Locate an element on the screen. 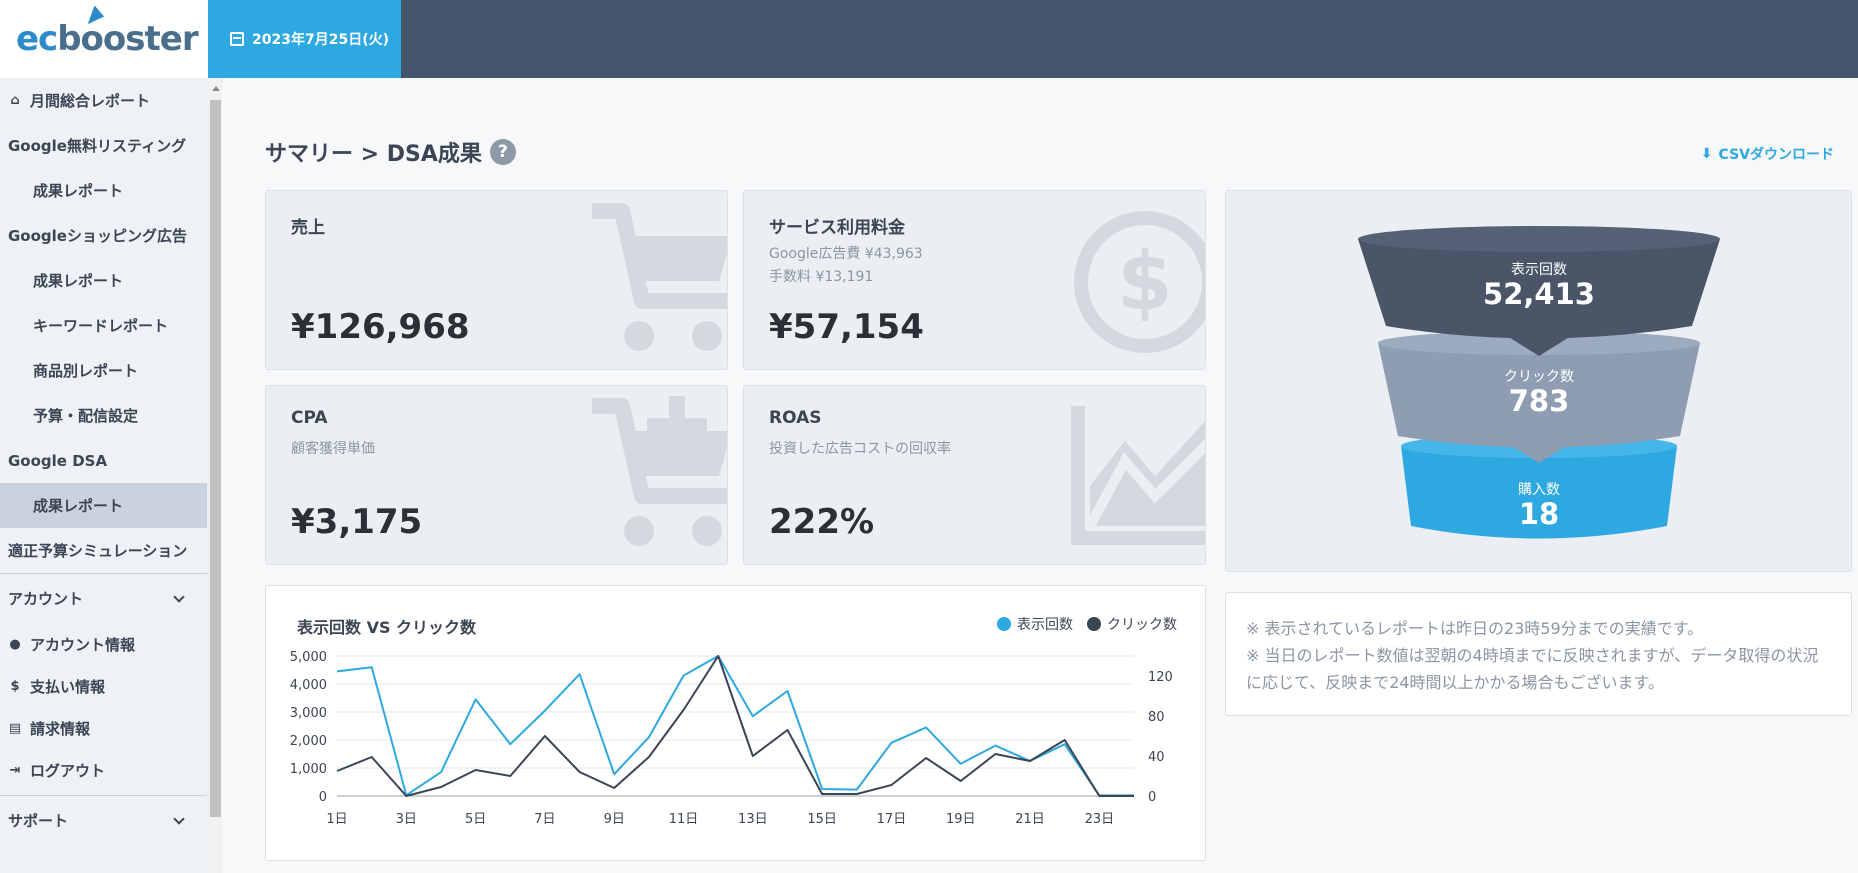 This screenshot has height=873, width=1858. dollar-circle-icon: $ is located at coordinates (1137, 284).